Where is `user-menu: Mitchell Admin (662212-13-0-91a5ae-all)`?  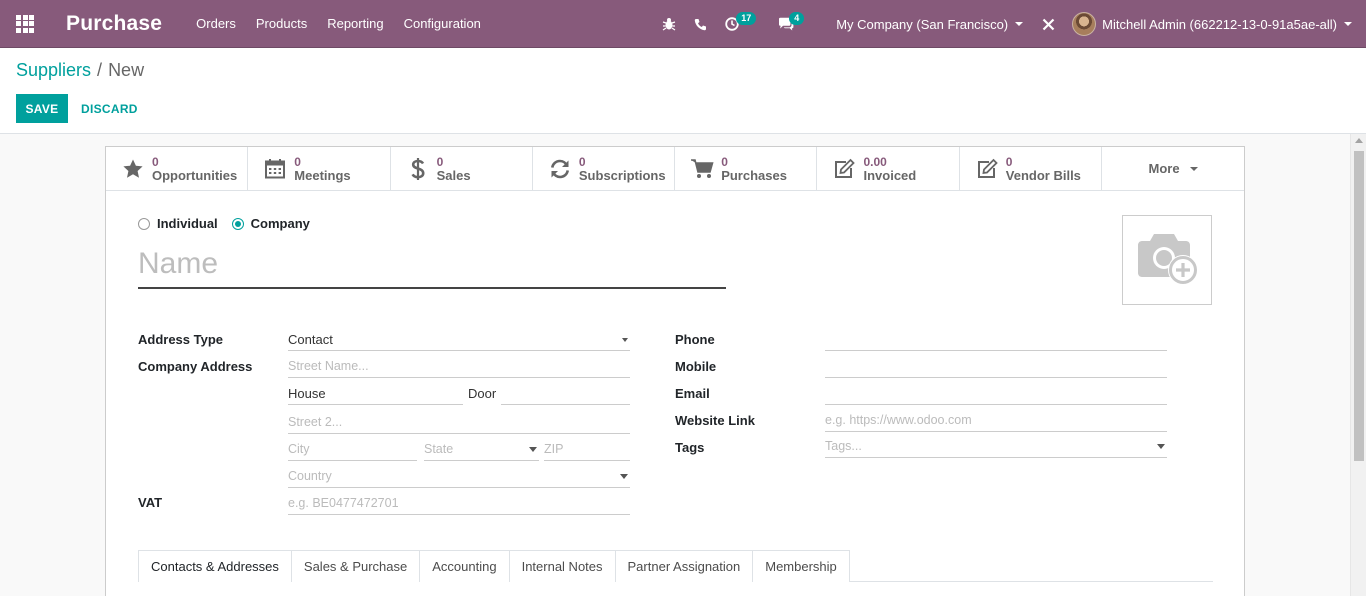
user-menu: Mitchell Admin (662212-13-0-91a5ae-all) is located at coordinates (1215, 24).